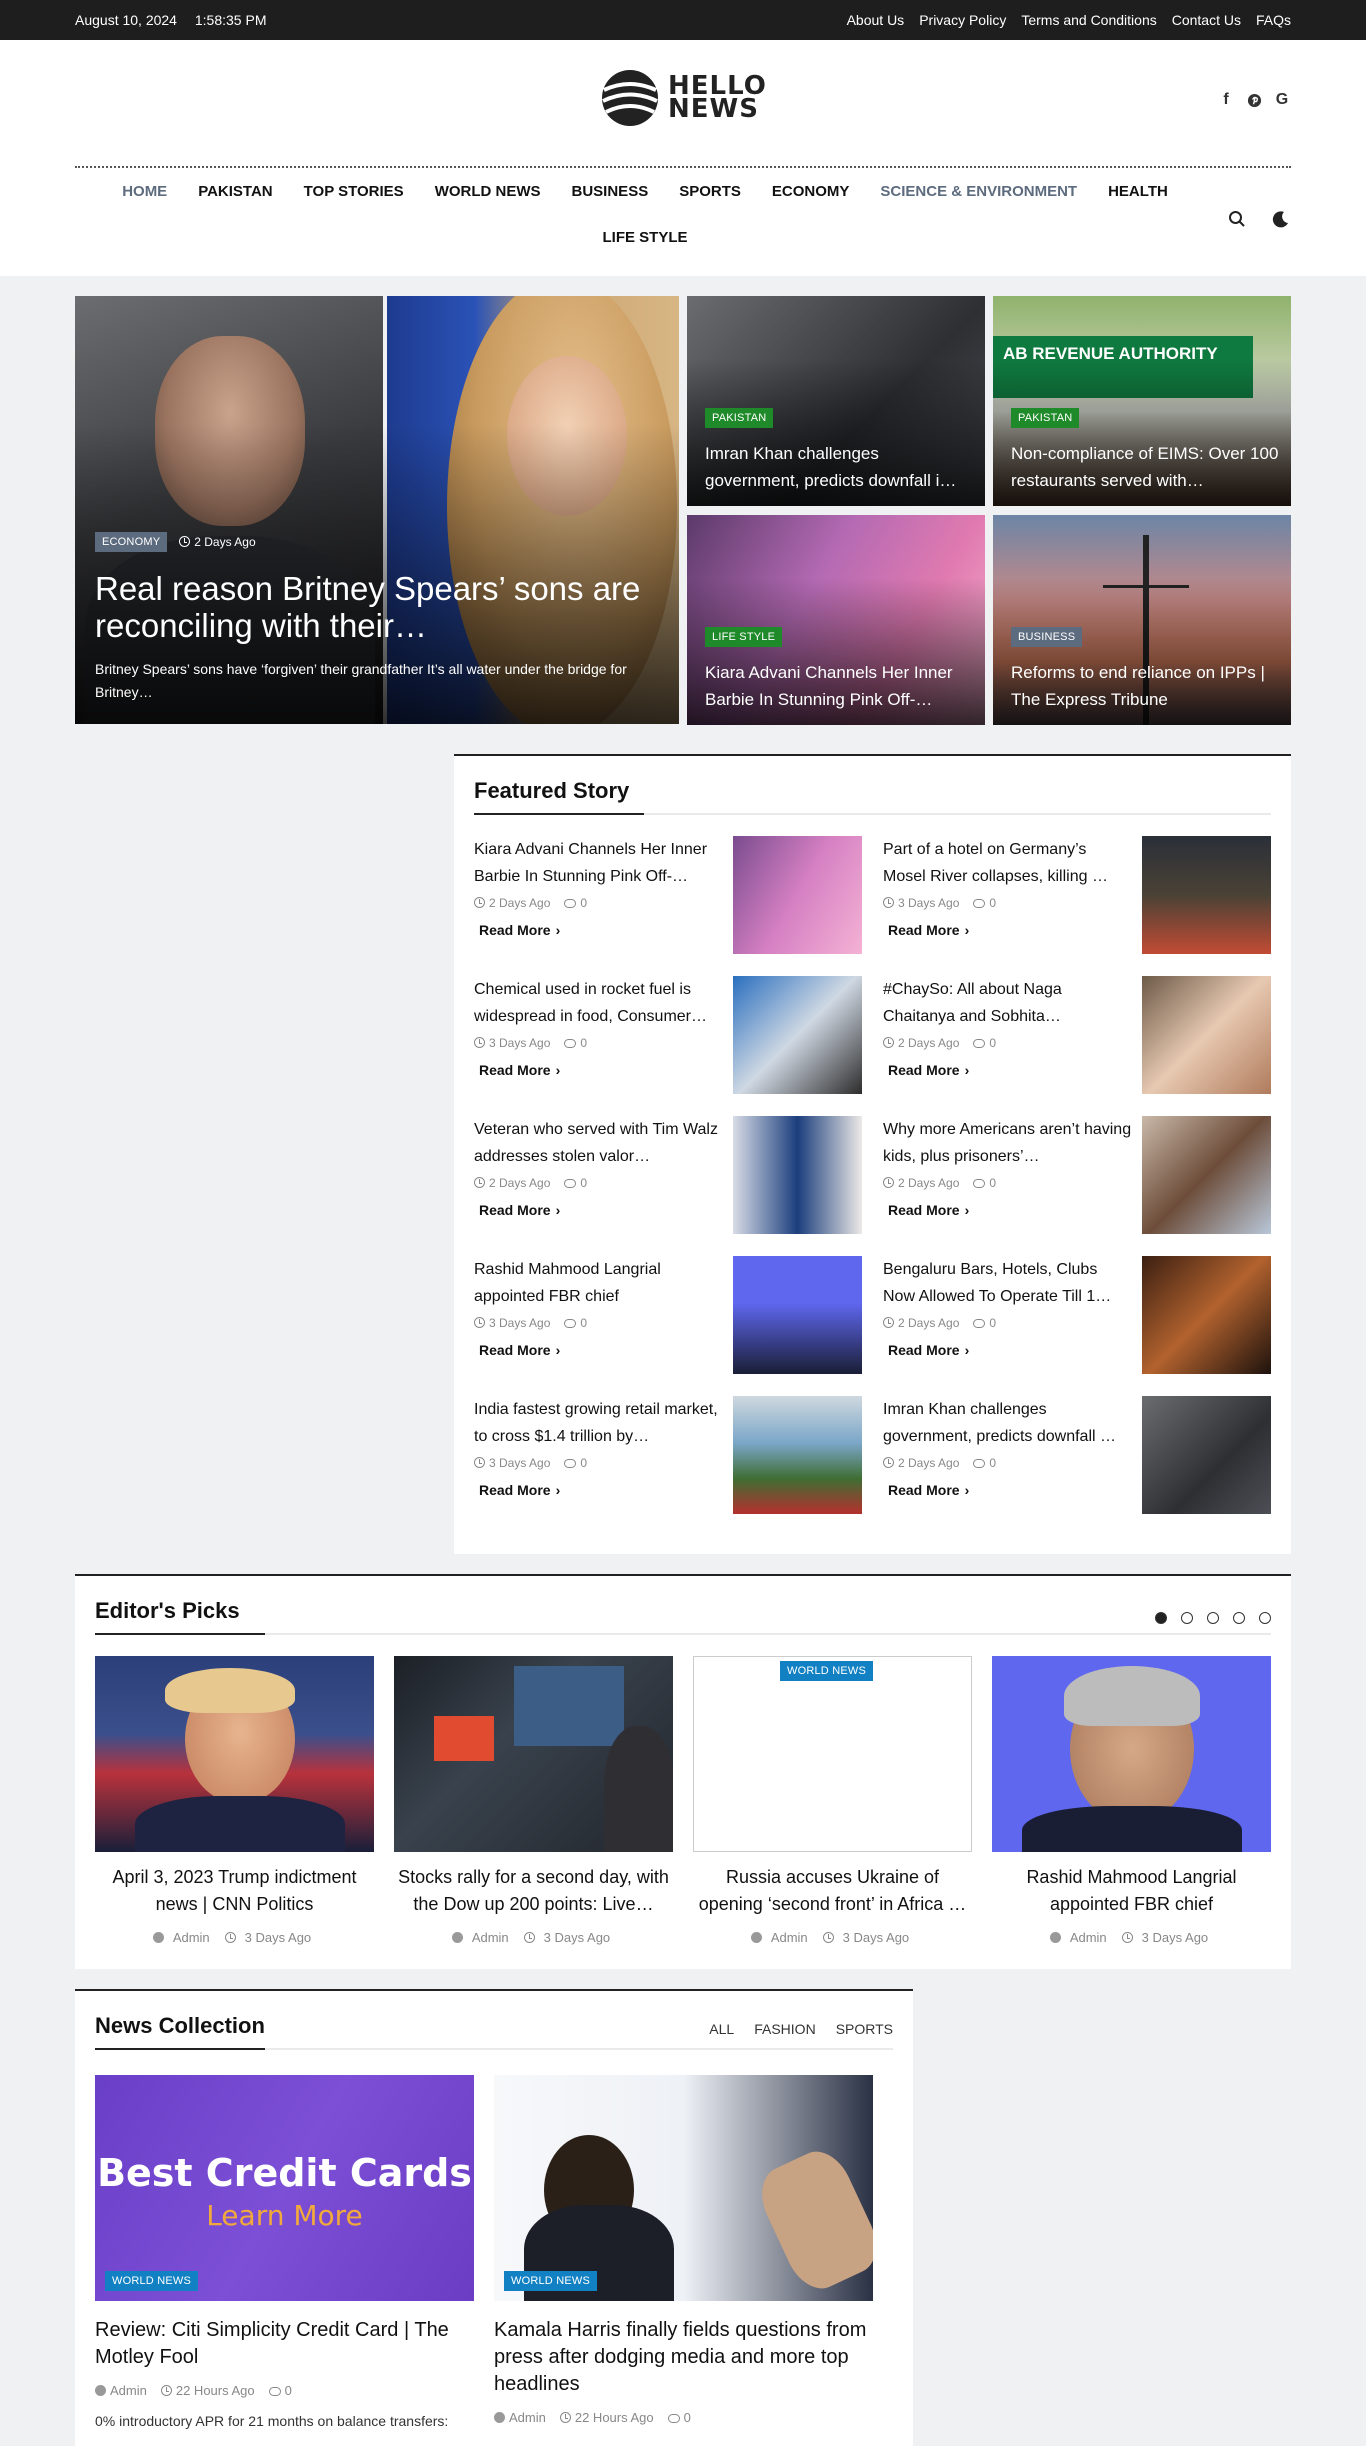 This screenshot has height=2446, width=1366. Describe the element at coordinates (876, 20) in the screenshot. I see `about-us-link: About Us` at that location.